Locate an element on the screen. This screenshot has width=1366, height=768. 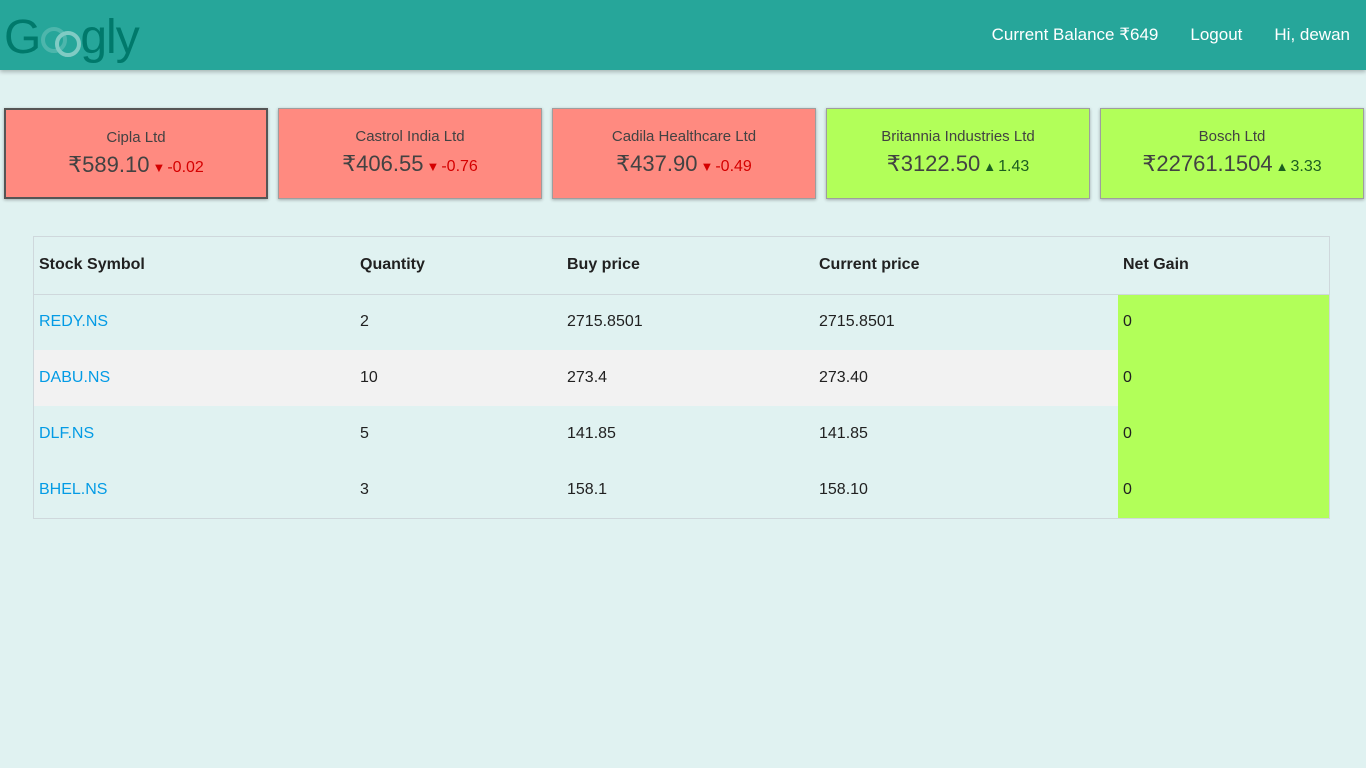
ticker-card: Cadila Healthcare Ltd ₹437.90 ▼ -0.49 is located at coordinates (684, 153).